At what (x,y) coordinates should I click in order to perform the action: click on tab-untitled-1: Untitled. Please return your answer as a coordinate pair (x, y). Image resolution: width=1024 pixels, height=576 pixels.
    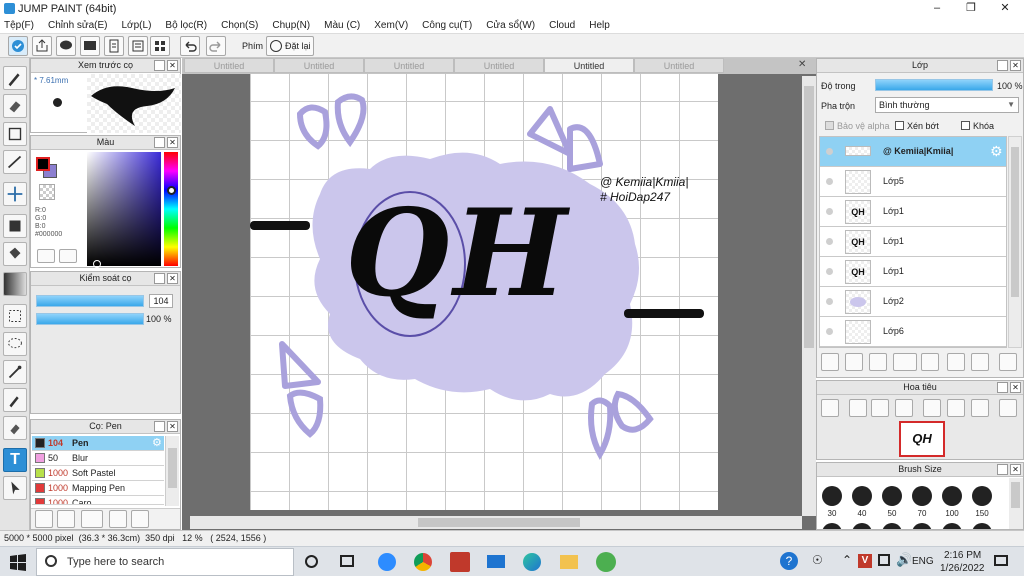
    Looking at the image, I should click on (229, 65).